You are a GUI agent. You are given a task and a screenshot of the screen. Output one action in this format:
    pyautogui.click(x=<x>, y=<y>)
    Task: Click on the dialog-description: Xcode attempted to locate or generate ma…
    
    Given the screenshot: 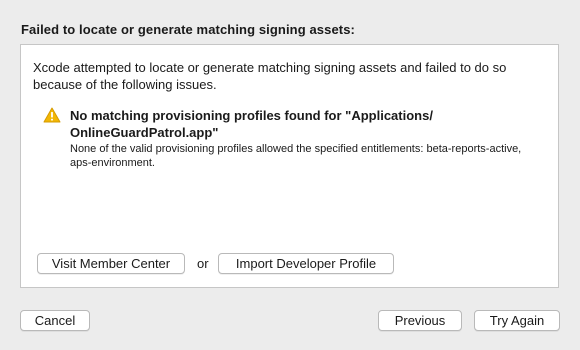 What is the action you would take?
    pyautogui.click(x=270, y=76)
    